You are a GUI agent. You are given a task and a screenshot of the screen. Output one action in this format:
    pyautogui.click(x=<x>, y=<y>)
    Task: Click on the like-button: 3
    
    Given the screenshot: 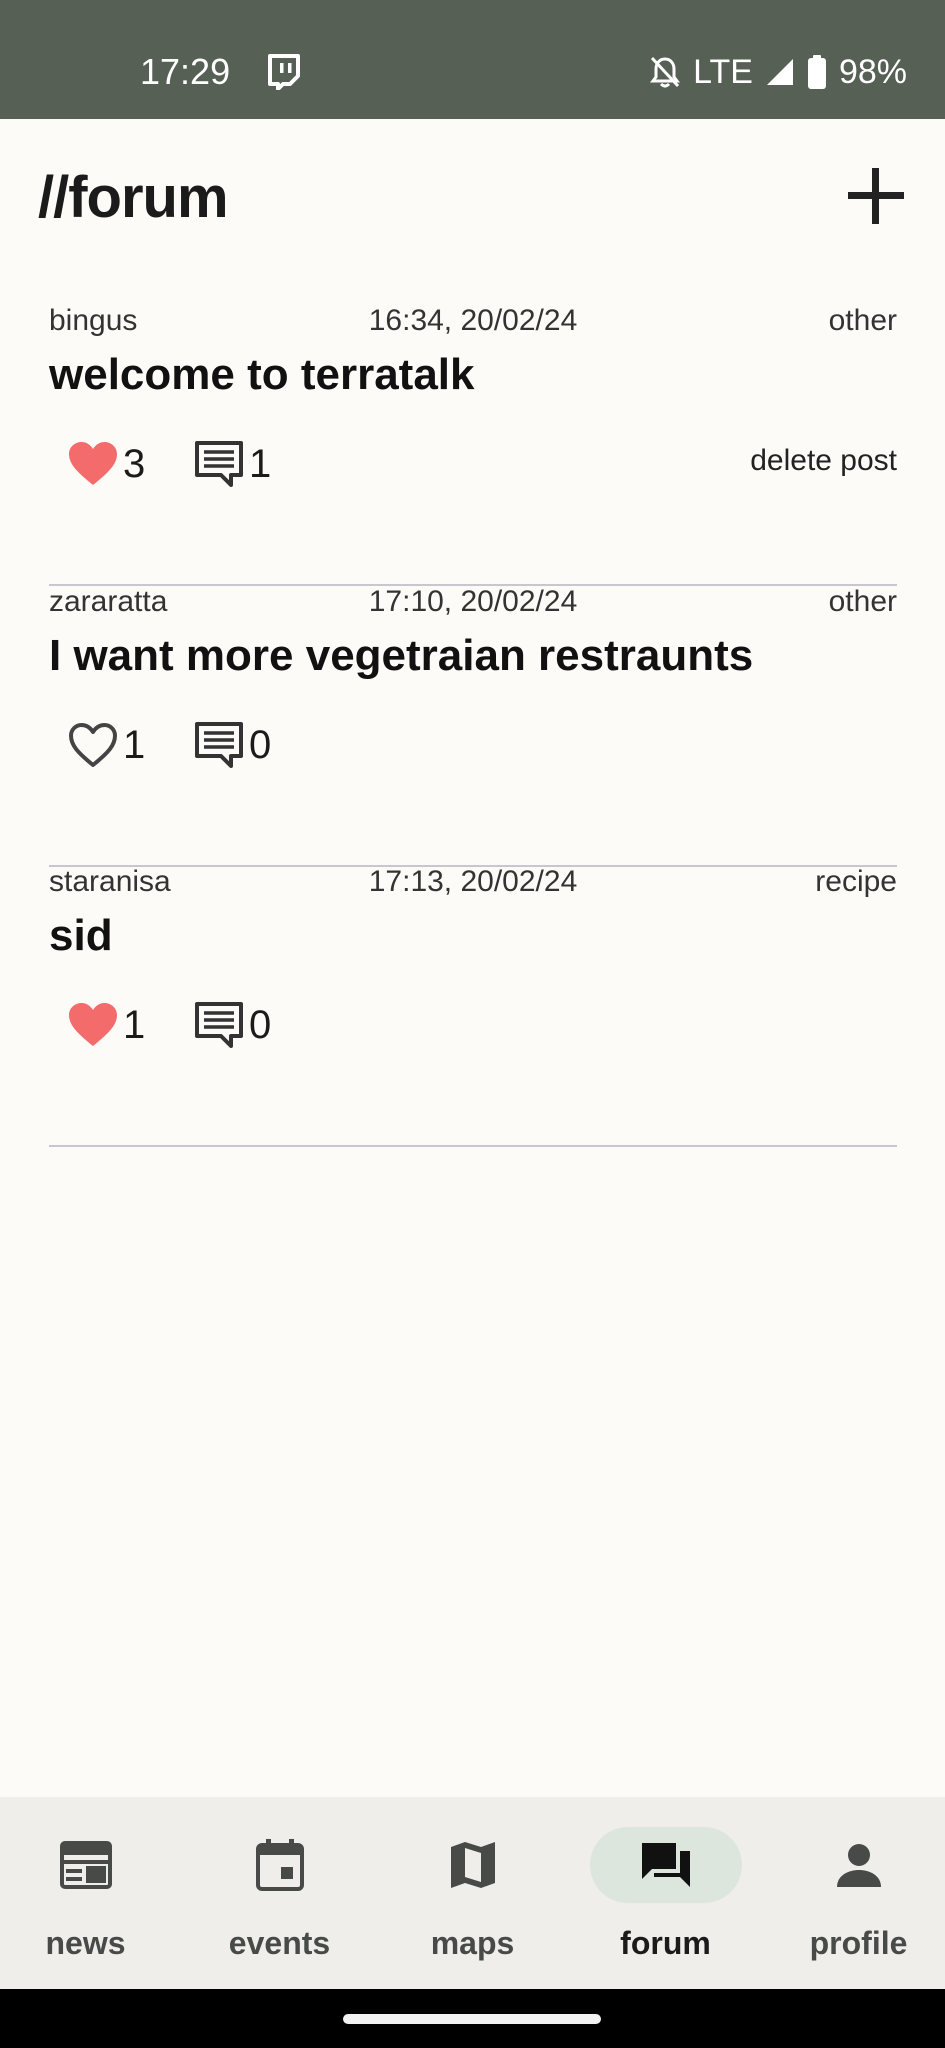 What is the action you would take?
    pyautogui.click(x=106, y=464)
    